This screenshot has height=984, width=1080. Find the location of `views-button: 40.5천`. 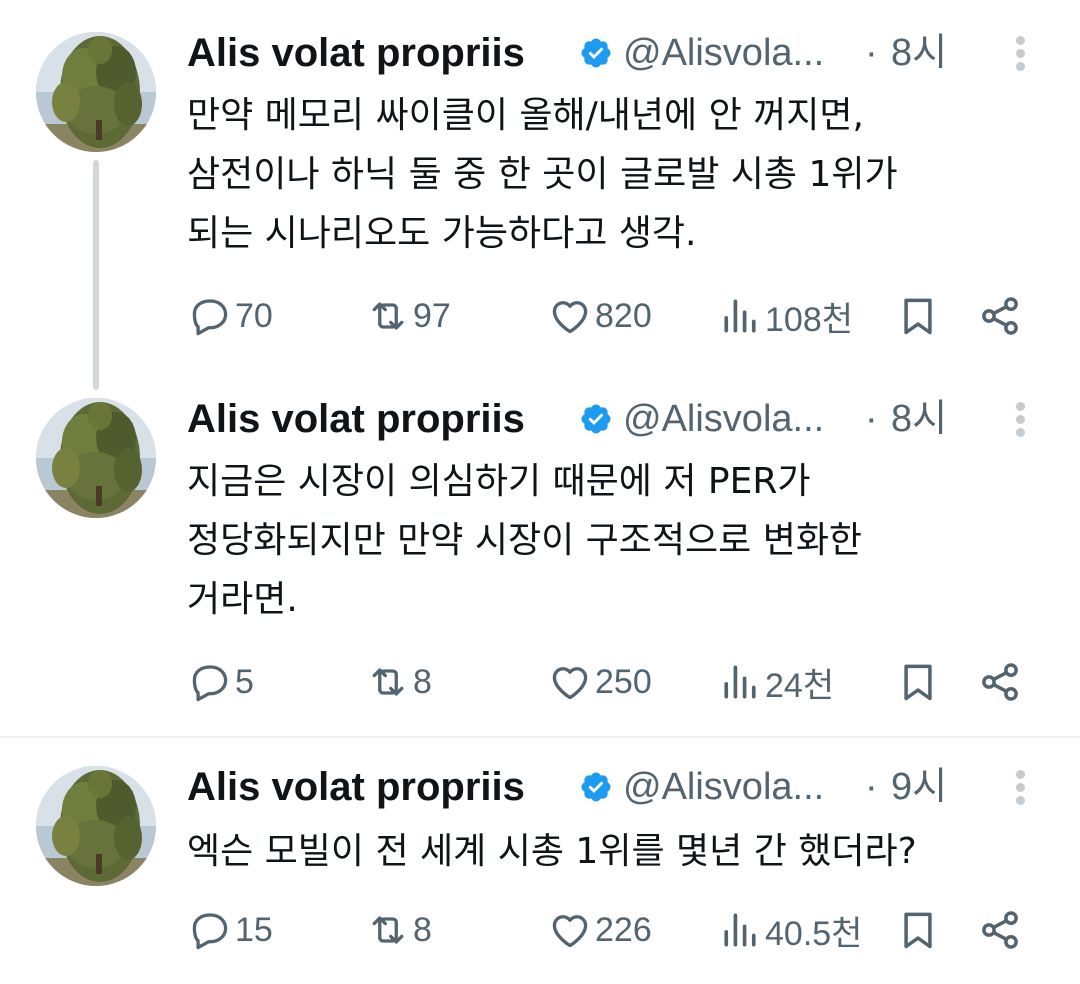

views-button: 40.5천 is located at coordinates (790, 930).